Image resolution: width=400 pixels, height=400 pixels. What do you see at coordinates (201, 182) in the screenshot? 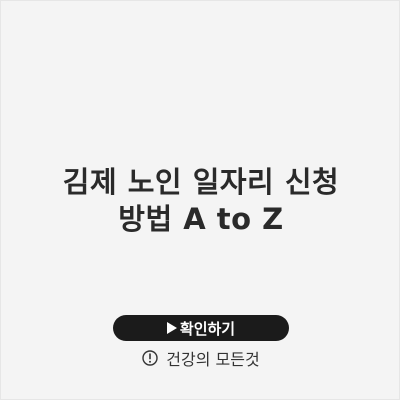
I see `title-line-1: 김제 노인 일자리 신청` at bounding box center [201, 182].